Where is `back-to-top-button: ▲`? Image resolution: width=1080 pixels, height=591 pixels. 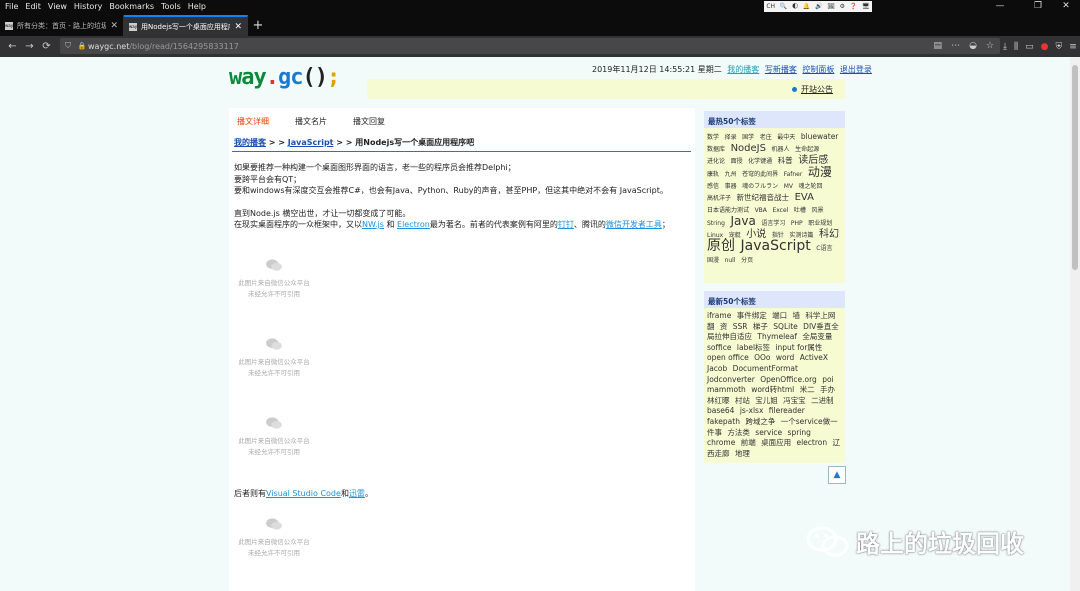 back-to-top-button: ▲ is located at coordinates (837, 475).